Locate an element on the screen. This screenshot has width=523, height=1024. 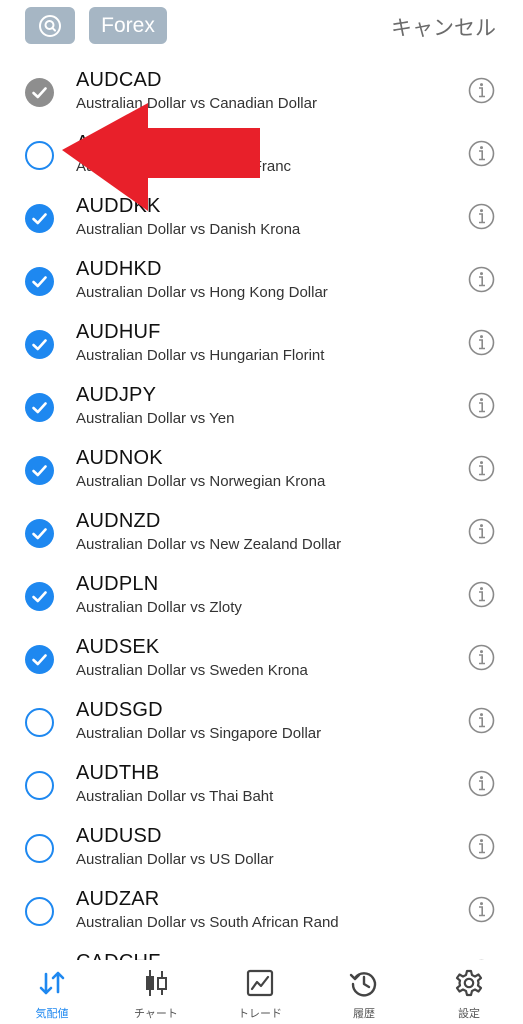
symbol-description: Australian Dollar vs Singapore Dollar is located at coordinates (199, 733).